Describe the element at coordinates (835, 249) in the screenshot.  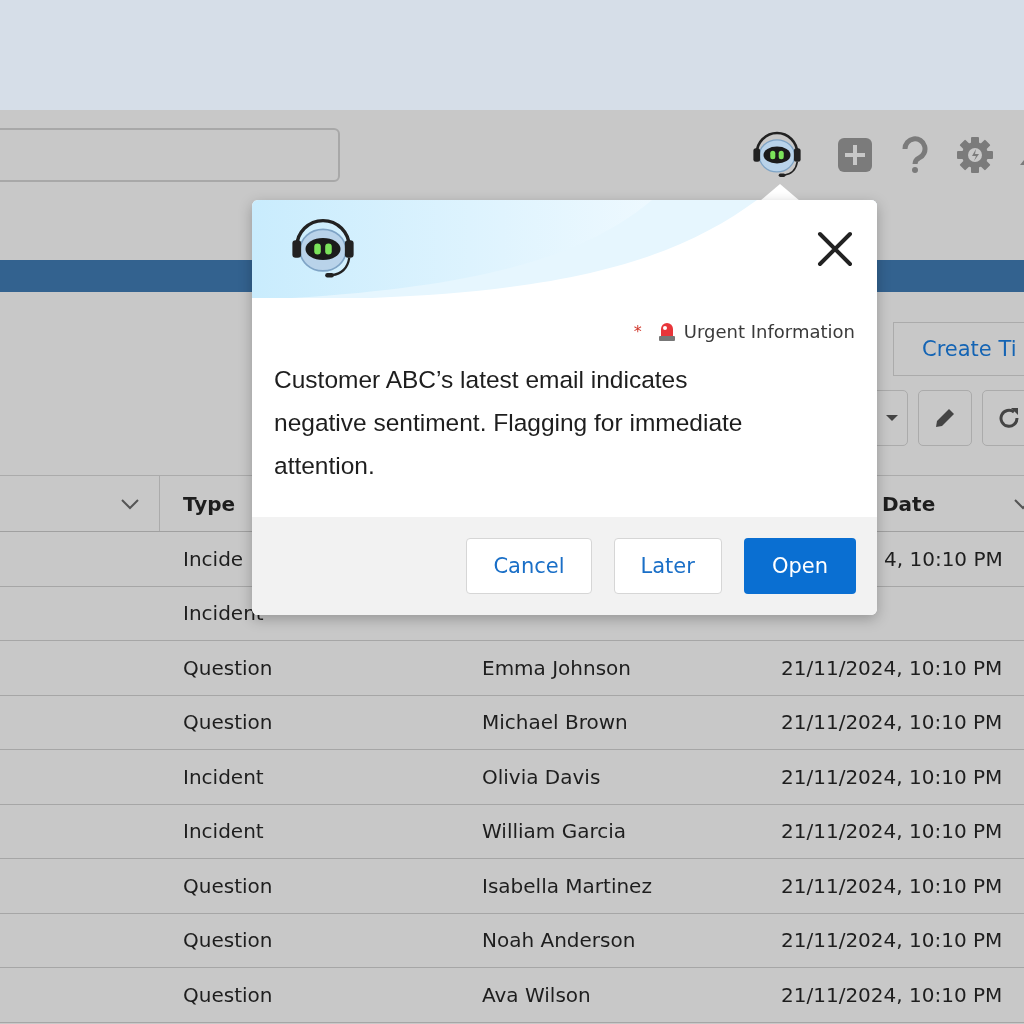
I see `close-button` at that location.